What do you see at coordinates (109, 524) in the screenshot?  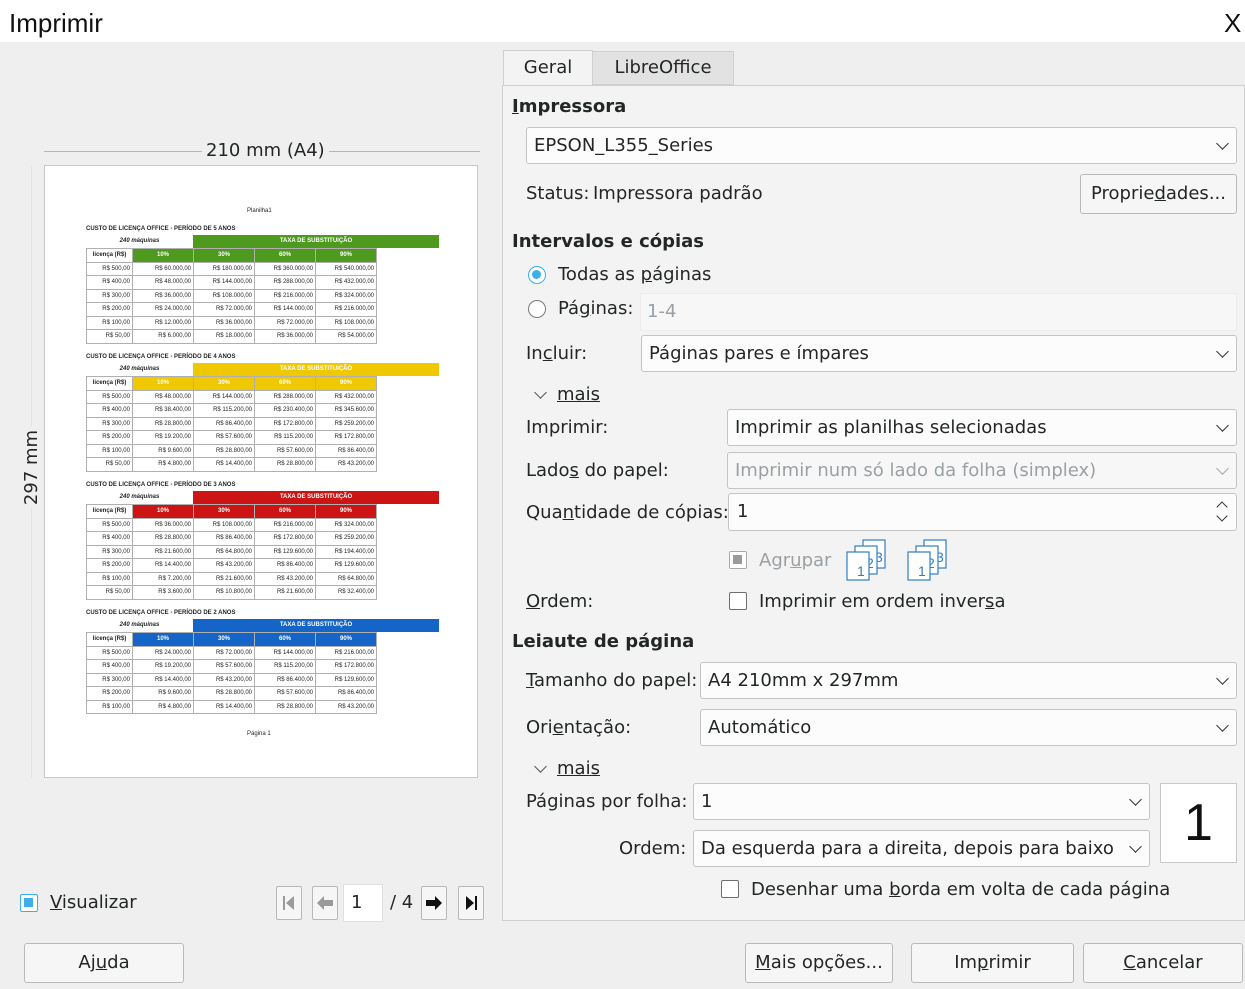 I see `table-cell: R$ 500,00` at bounding box center [109, 524].